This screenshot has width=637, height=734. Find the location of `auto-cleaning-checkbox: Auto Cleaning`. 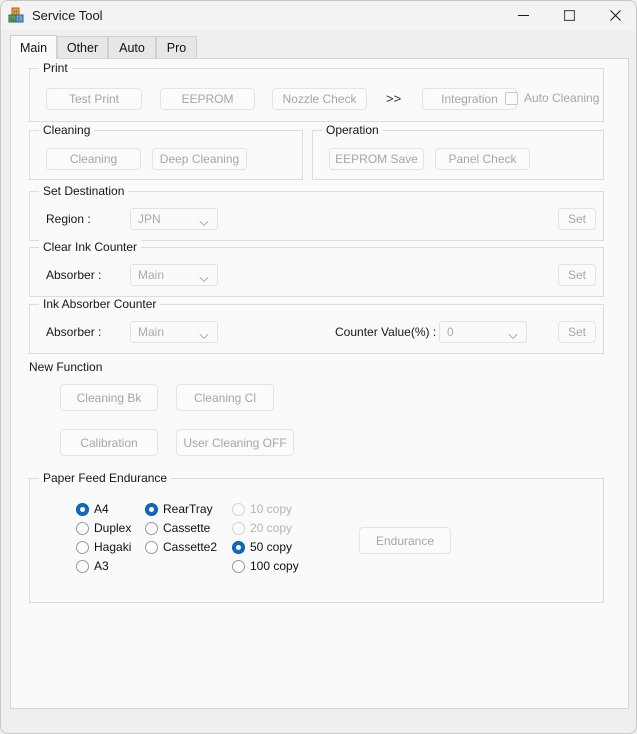

auto-cleaning-checkbox: Auto Cleaning is located at coordinates (552, 98).